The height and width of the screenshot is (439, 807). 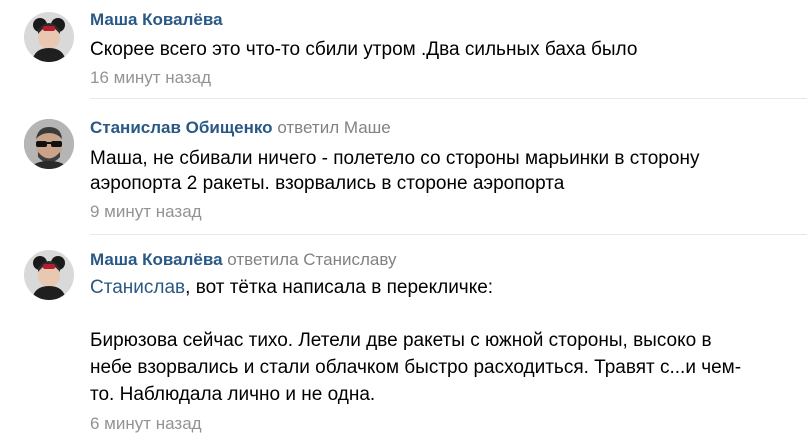 I want to click on mention-link: Станислав, so click(x=137, y=287).